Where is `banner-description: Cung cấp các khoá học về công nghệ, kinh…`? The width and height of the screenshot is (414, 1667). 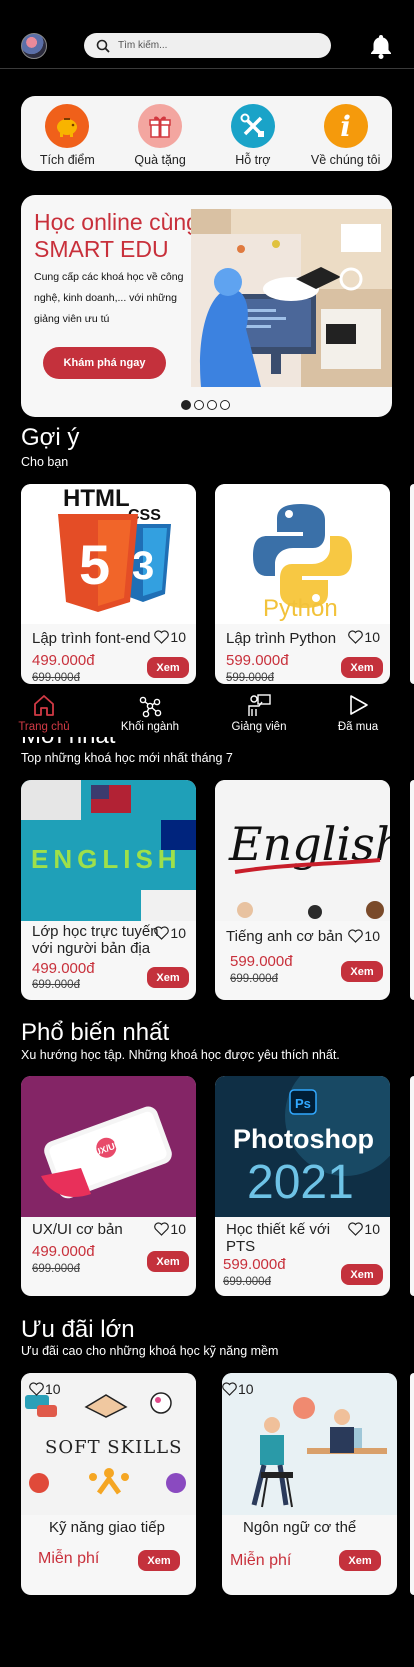 banner-description: Cung cấp các khoá học về công nghệ, kinh… is located at coordinates (109, 298).